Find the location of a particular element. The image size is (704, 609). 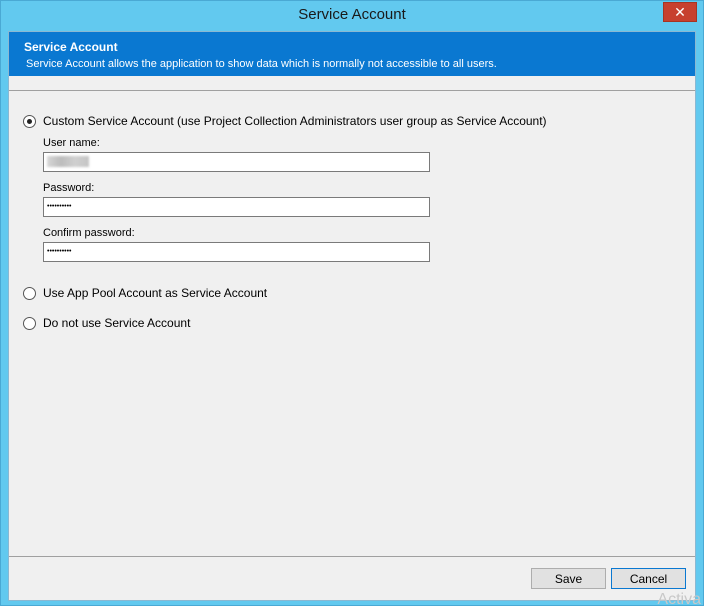

radio-custom is located at coordinates (29, 121).